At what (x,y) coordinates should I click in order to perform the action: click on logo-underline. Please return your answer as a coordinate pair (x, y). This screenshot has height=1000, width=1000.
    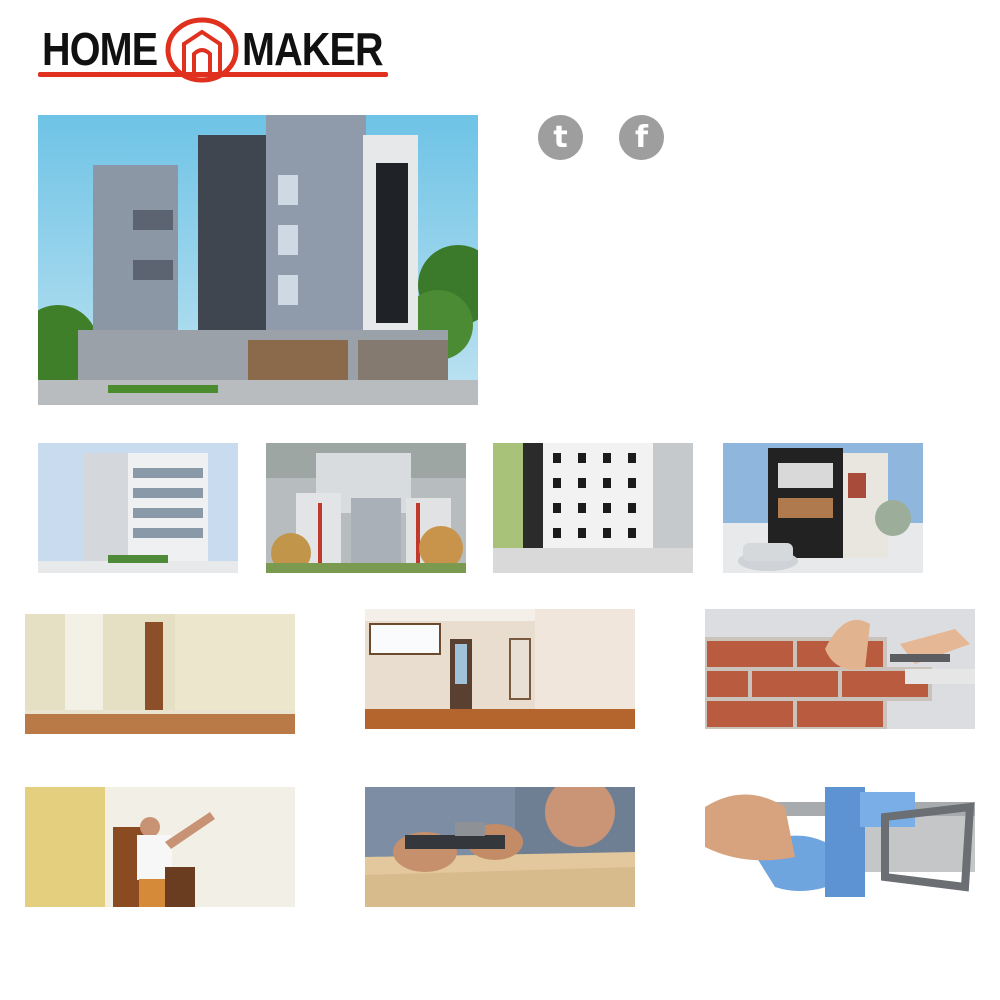
    Looking at the image, I should click on (213, 74).